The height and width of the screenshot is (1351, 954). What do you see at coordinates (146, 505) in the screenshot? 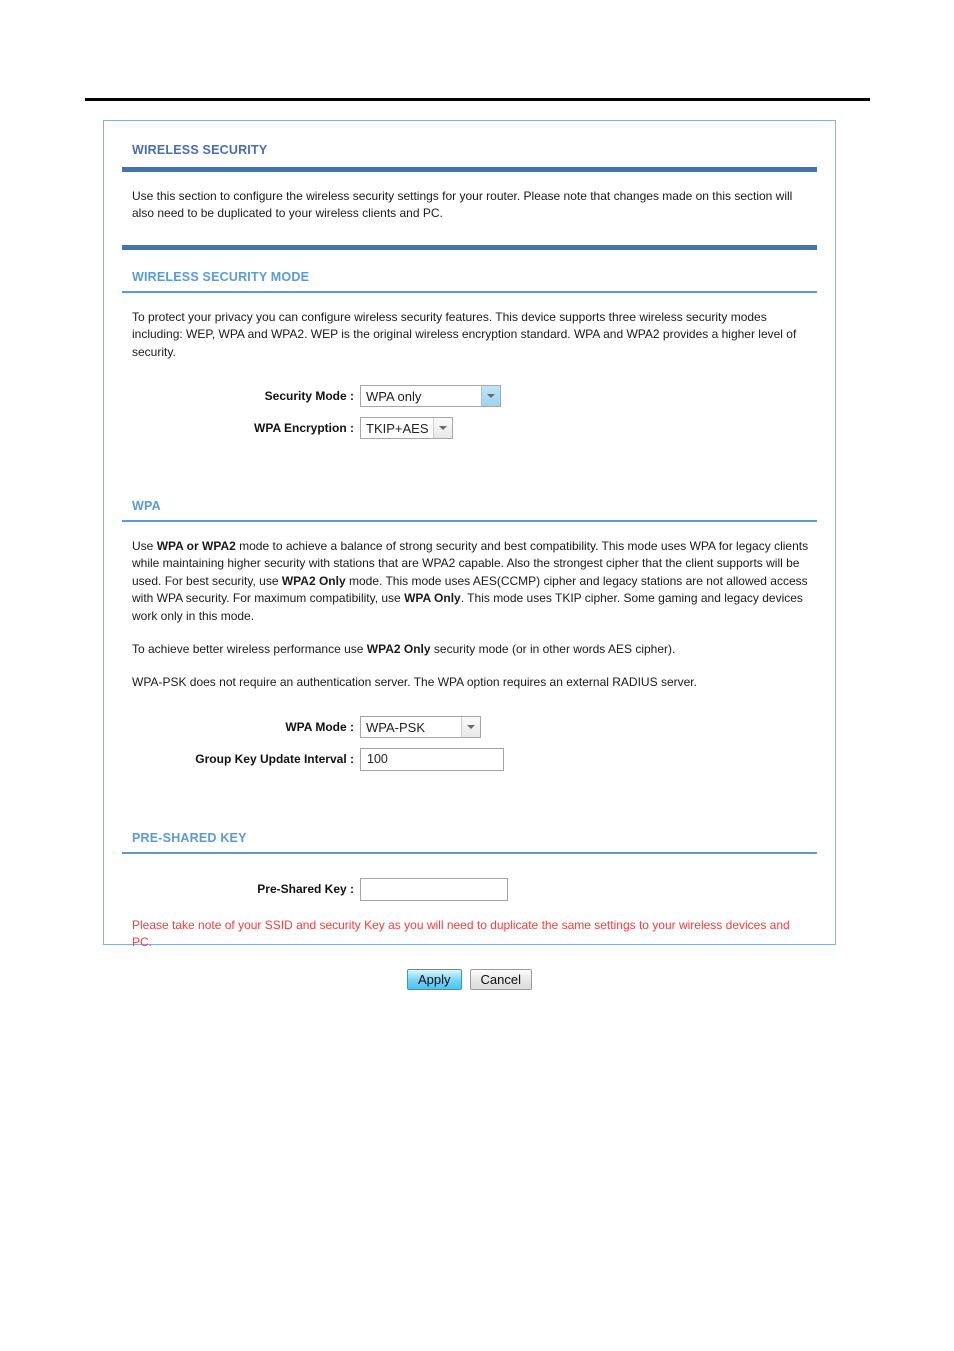
I see `section-heading-wpa: WPA` at bounding box center [146, 505].